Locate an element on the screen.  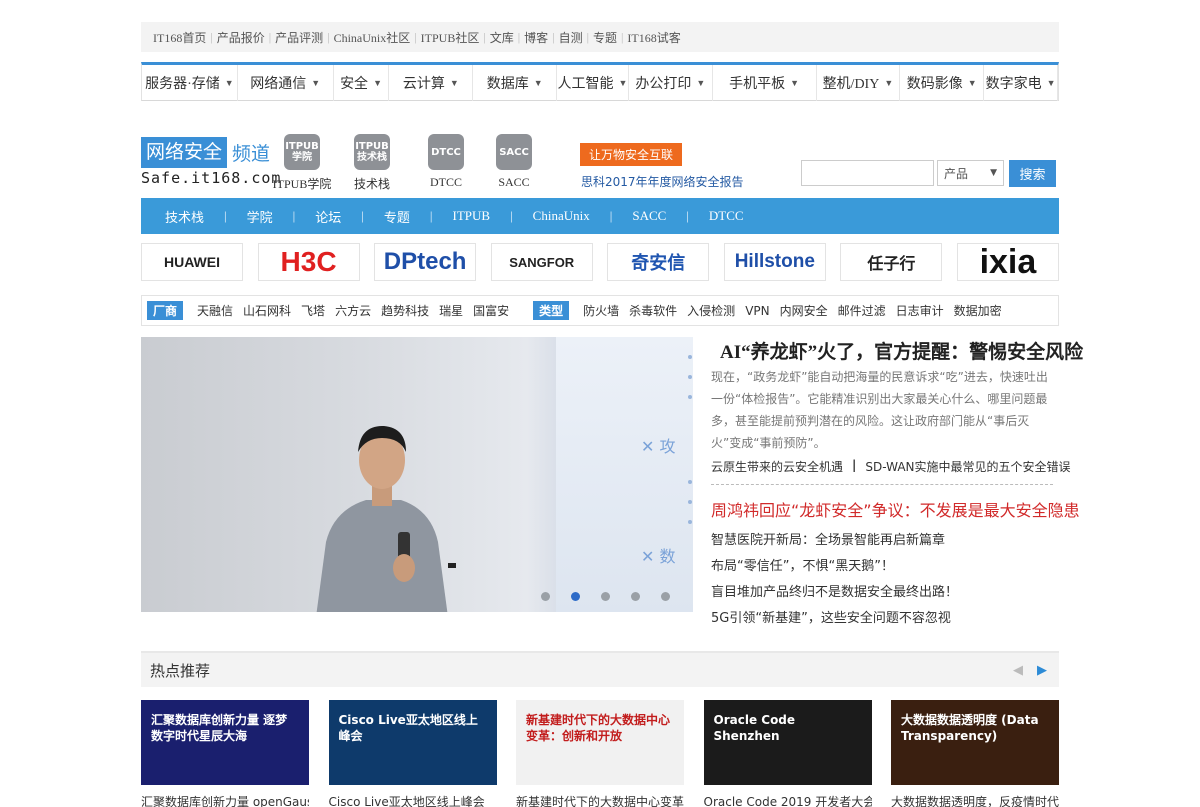
sublink-2: SD-WAN实施中最常见的五个安全错误 is located at coordinates (967, 466).